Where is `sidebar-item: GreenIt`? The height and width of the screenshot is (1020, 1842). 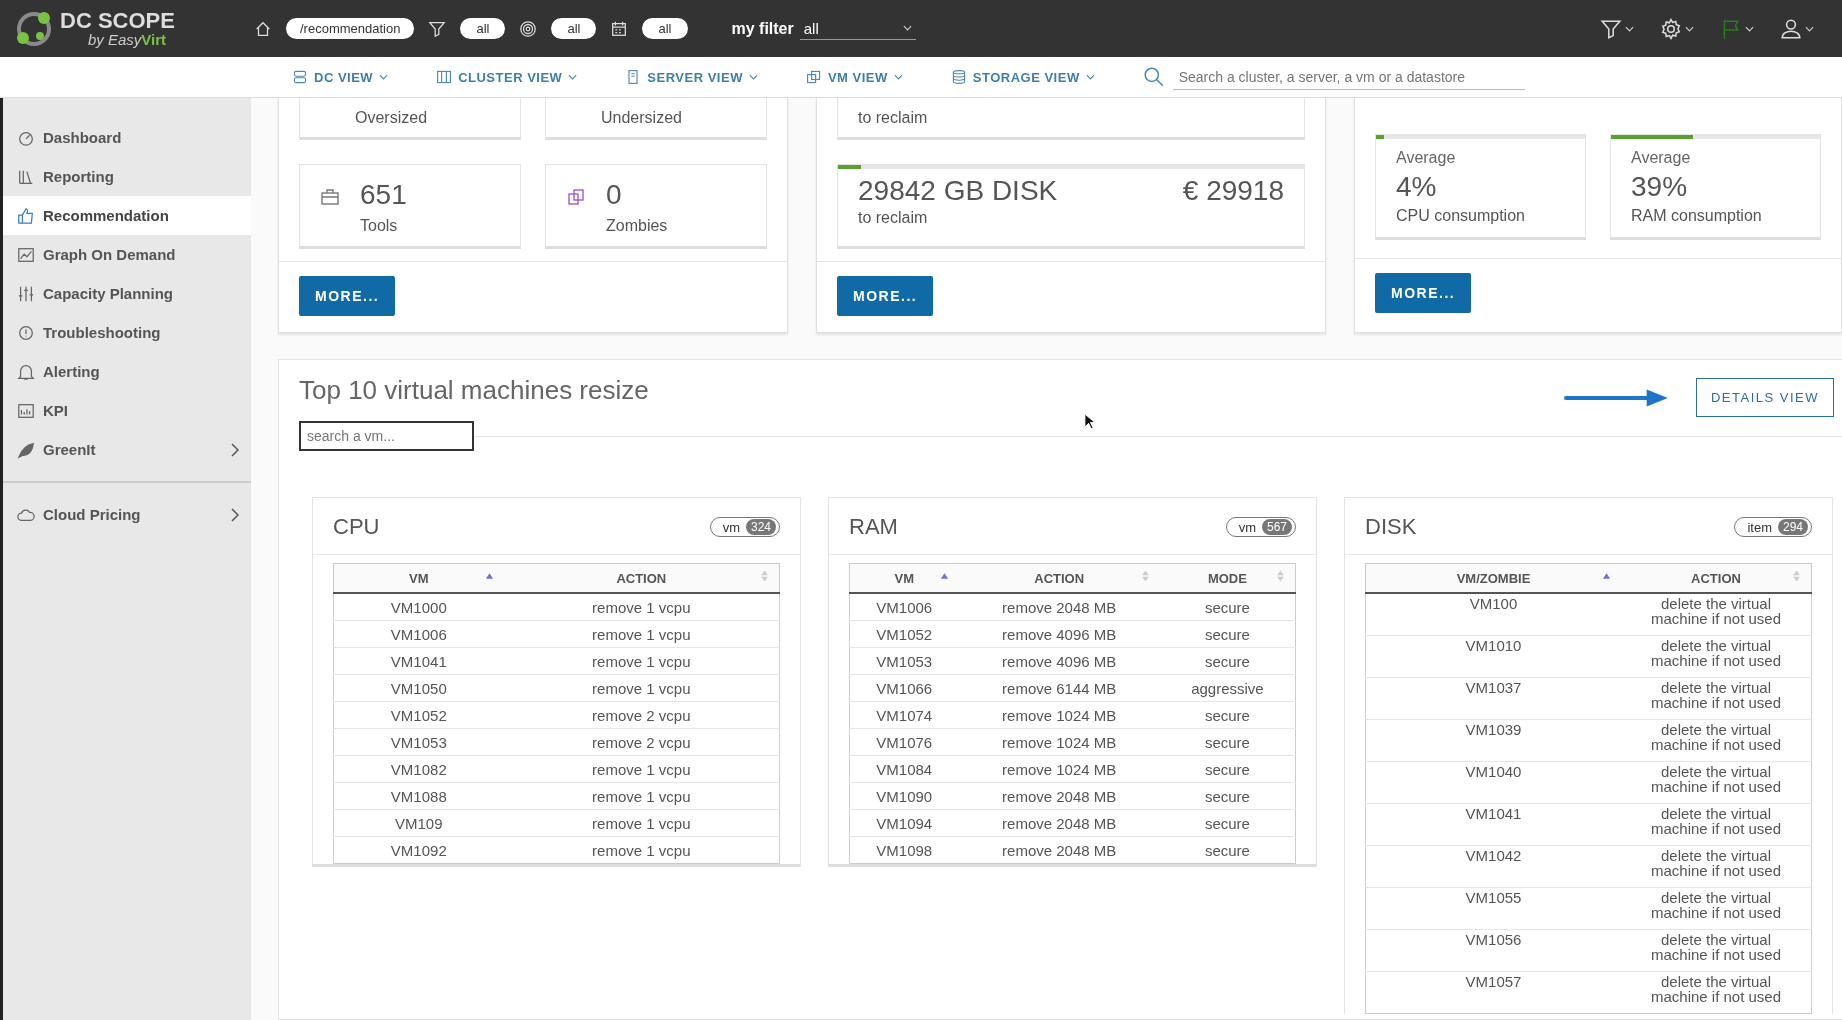 sidebar-item: GreenIt is located at coordinates (127, 449).